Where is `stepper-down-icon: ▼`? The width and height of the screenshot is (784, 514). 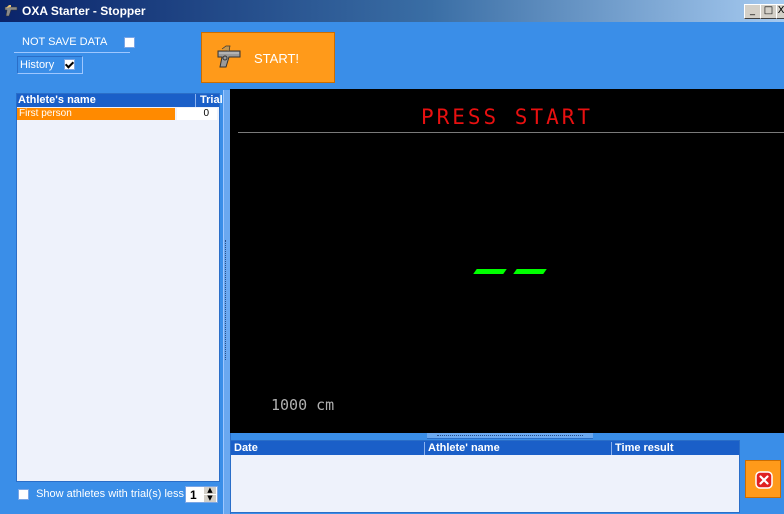 stepper-down-icon: ▼ is located at coordinates (210, 498).